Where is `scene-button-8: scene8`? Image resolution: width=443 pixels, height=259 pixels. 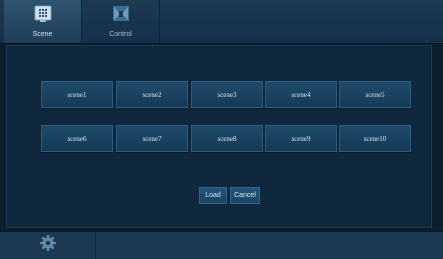
scene-button-8: scene8 is located at coordinates (227, 138).